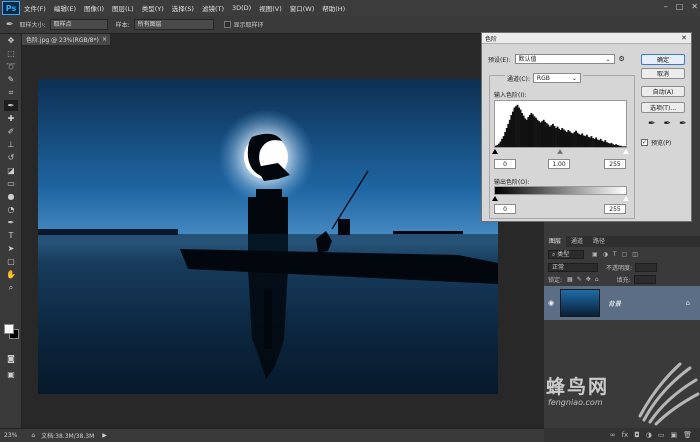 This screenshot has width=700, height=442. Describe the element at coordinates (597, 279) in the screenshot. I see `lock-all-icon: ⌂` at that location.